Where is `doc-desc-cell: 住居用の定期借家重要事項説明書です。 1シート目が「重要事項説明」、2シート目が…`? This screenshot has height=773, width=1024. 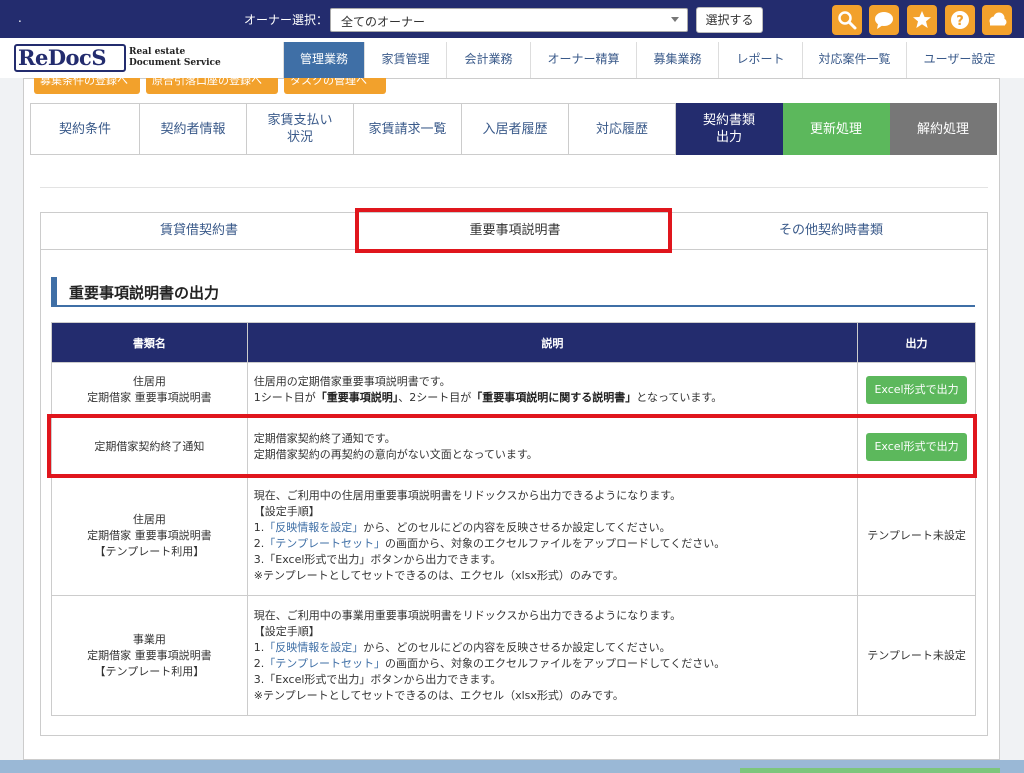 doc-desc-cell: 住居用の定期借家重要事項説明書です。 1シート目が「重要事項説明」、2シート目が… is located at coordinates (552, 390).